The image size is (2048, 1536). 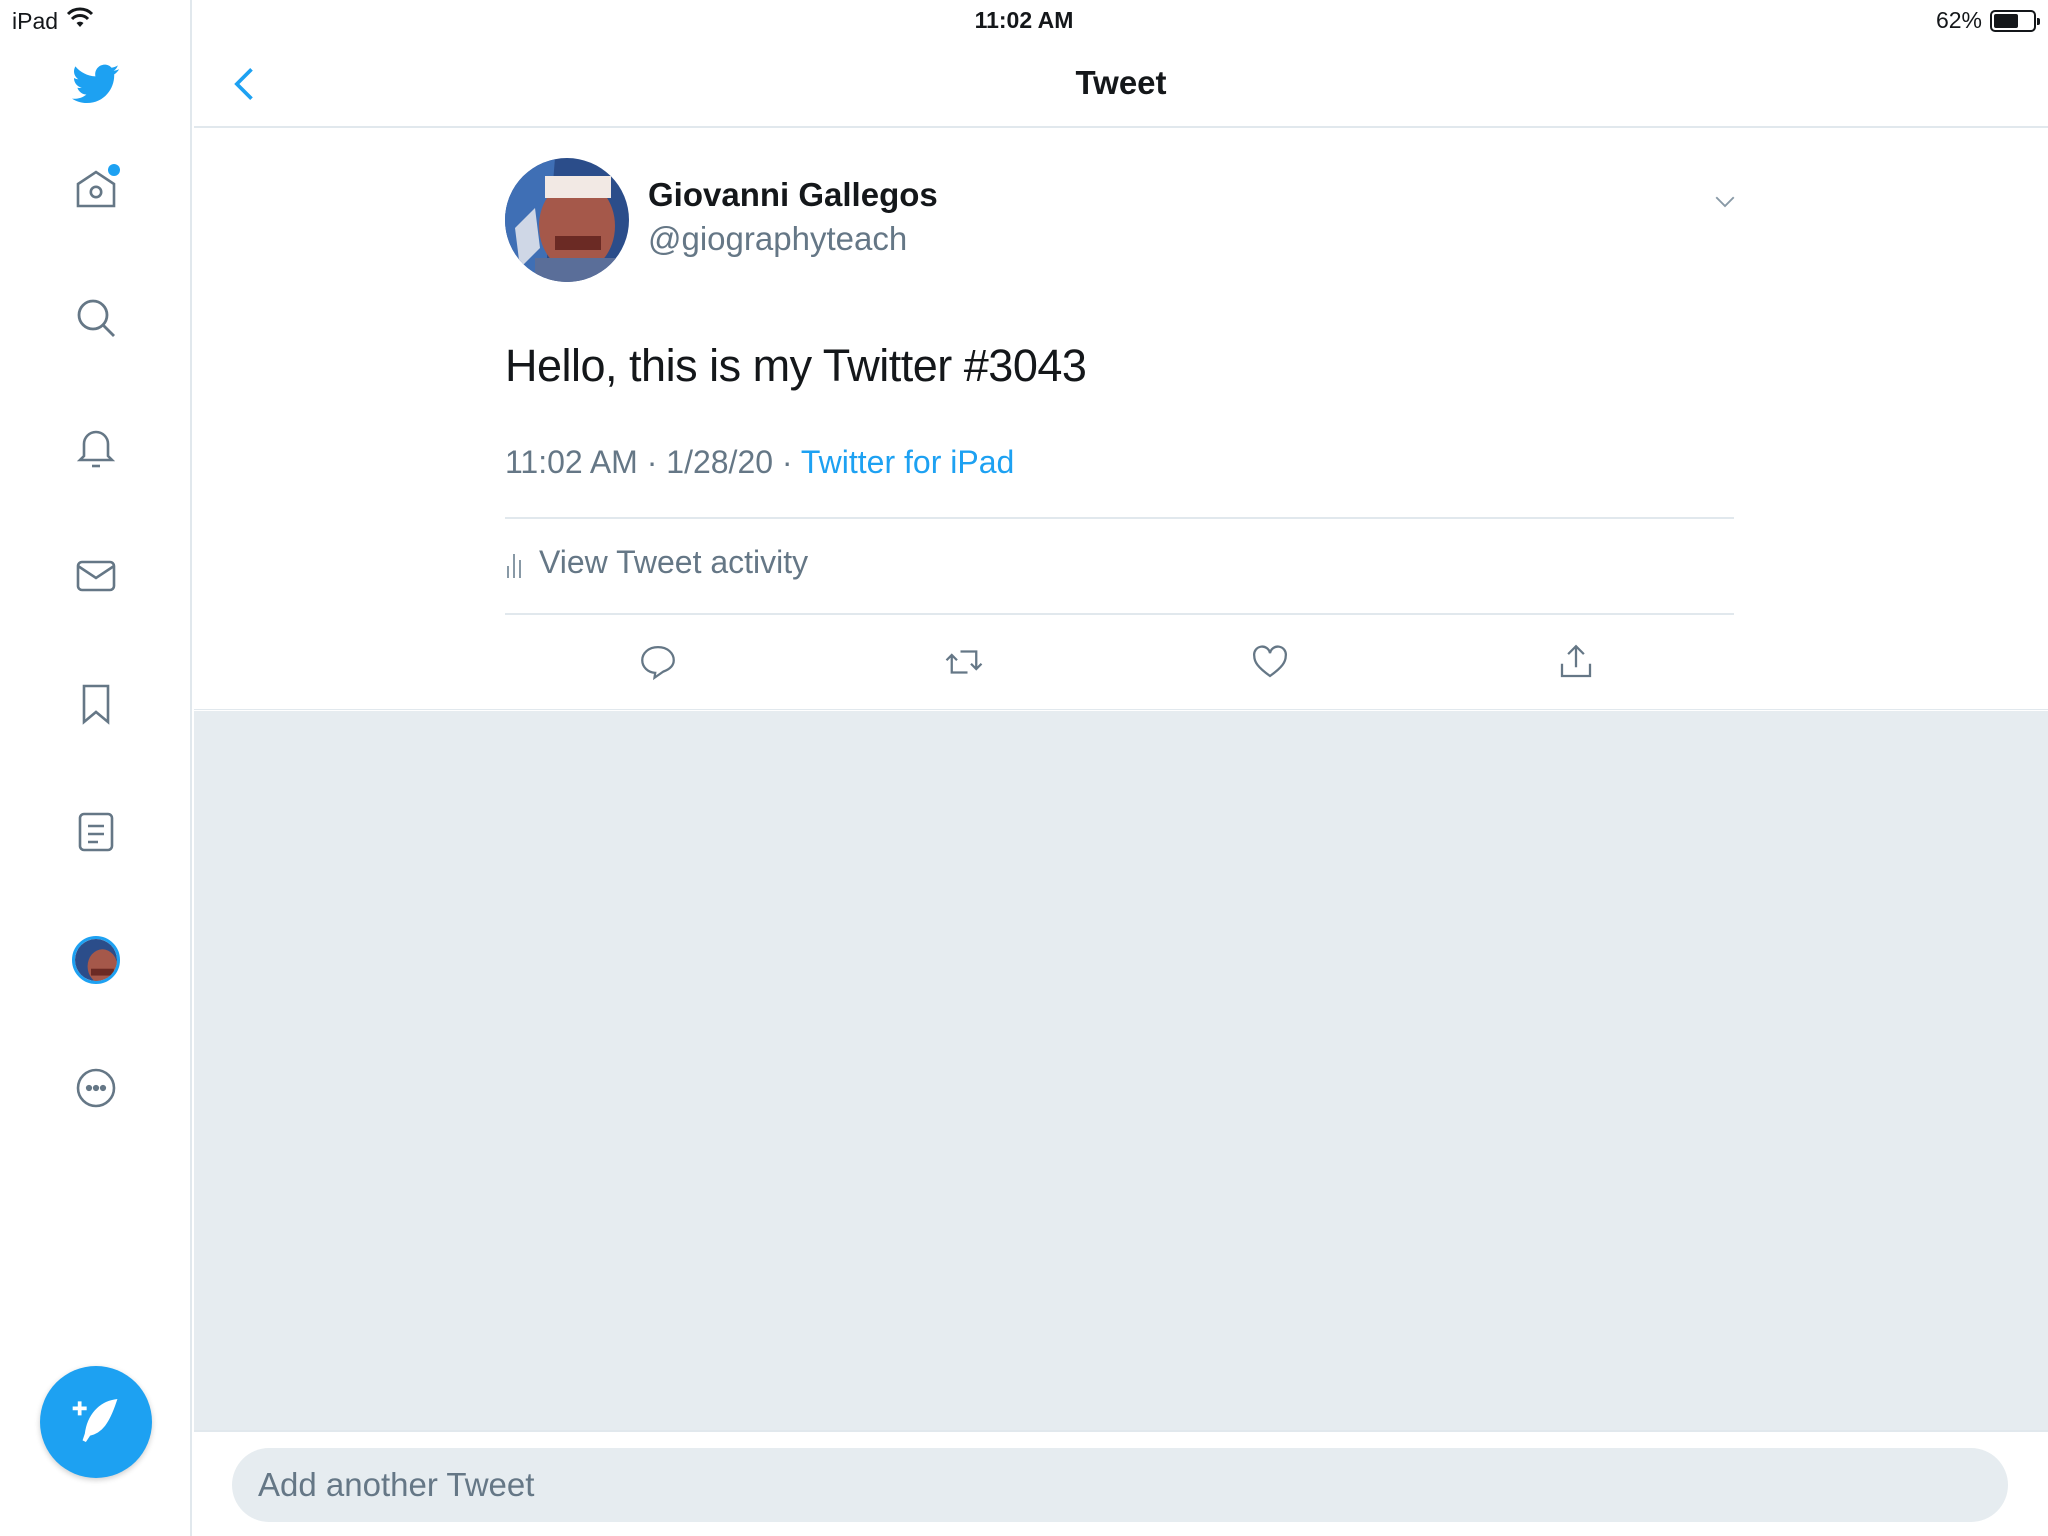 What do you see at coordinates (96, 576) in the screenshot?
I see `messages-envelope-icon` at bounding box center [96, 576].